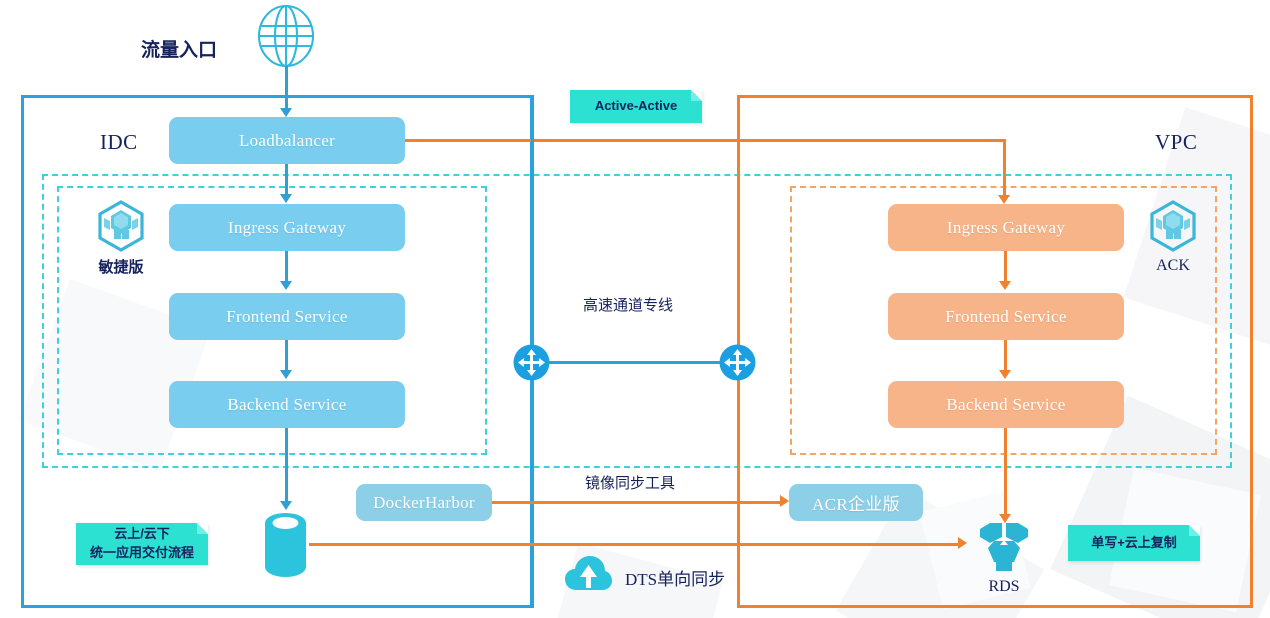  I want to click on kubernetes-icon-caption-idc: 敏捷版, so click(121, 267).